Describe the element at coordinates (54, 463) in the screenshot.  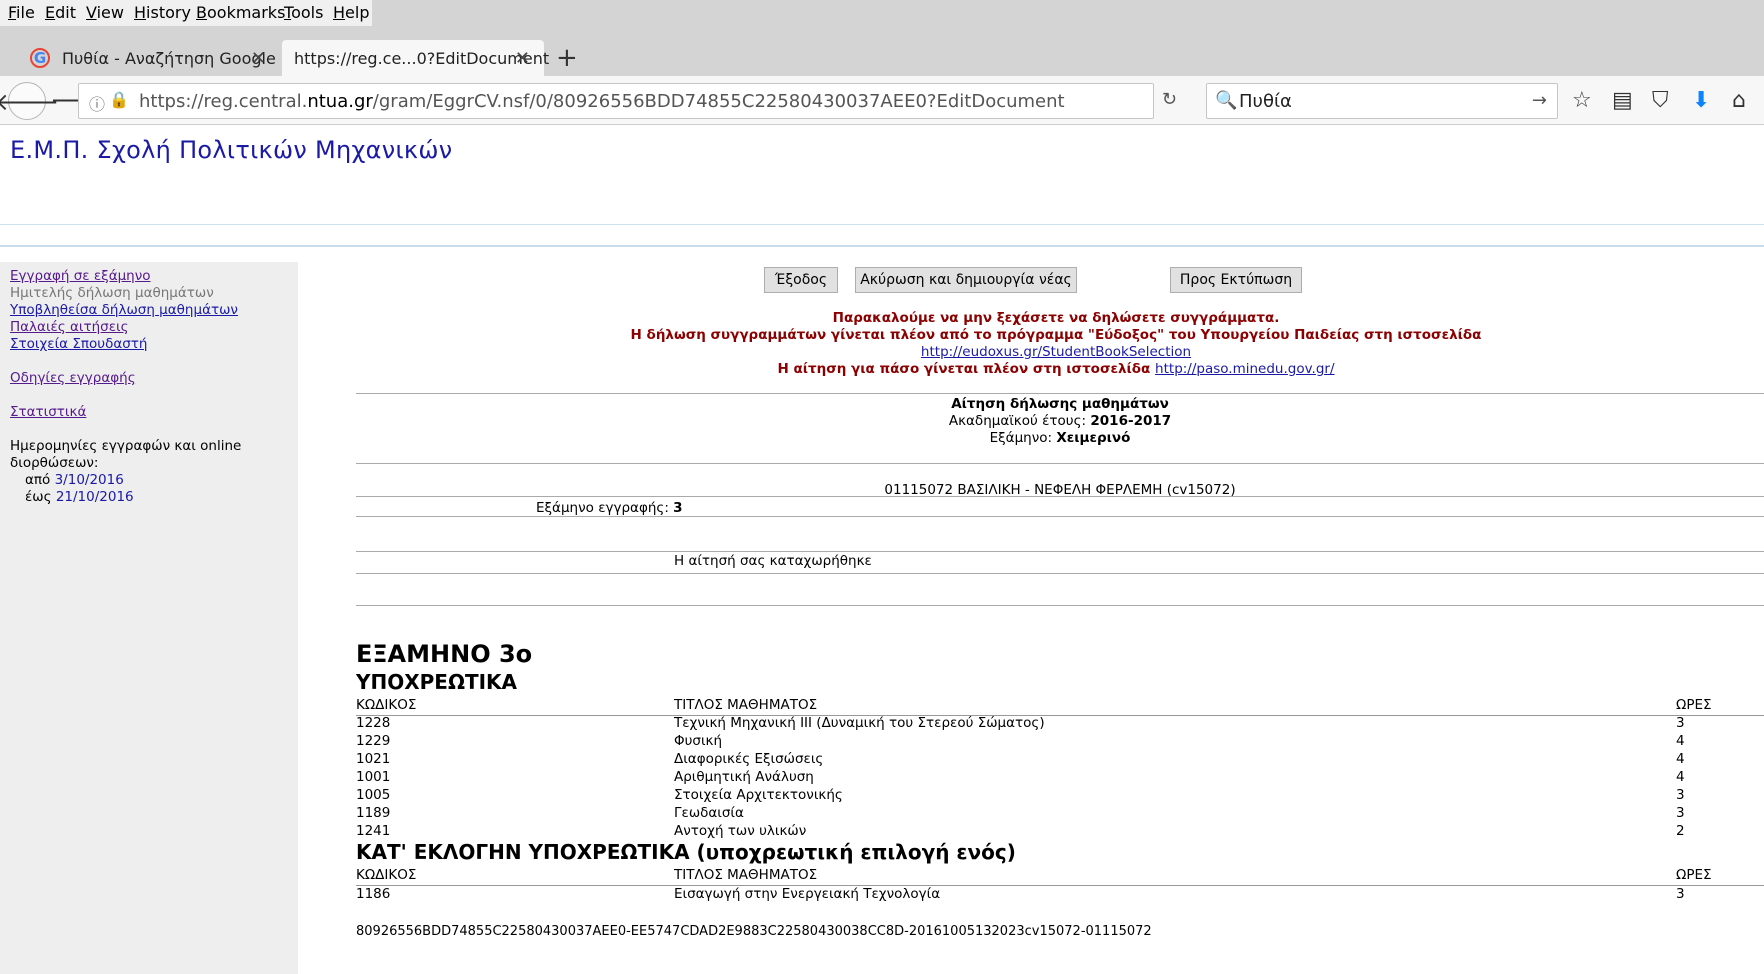
I see `dates-label-2: διορθώσεων:` at that location.